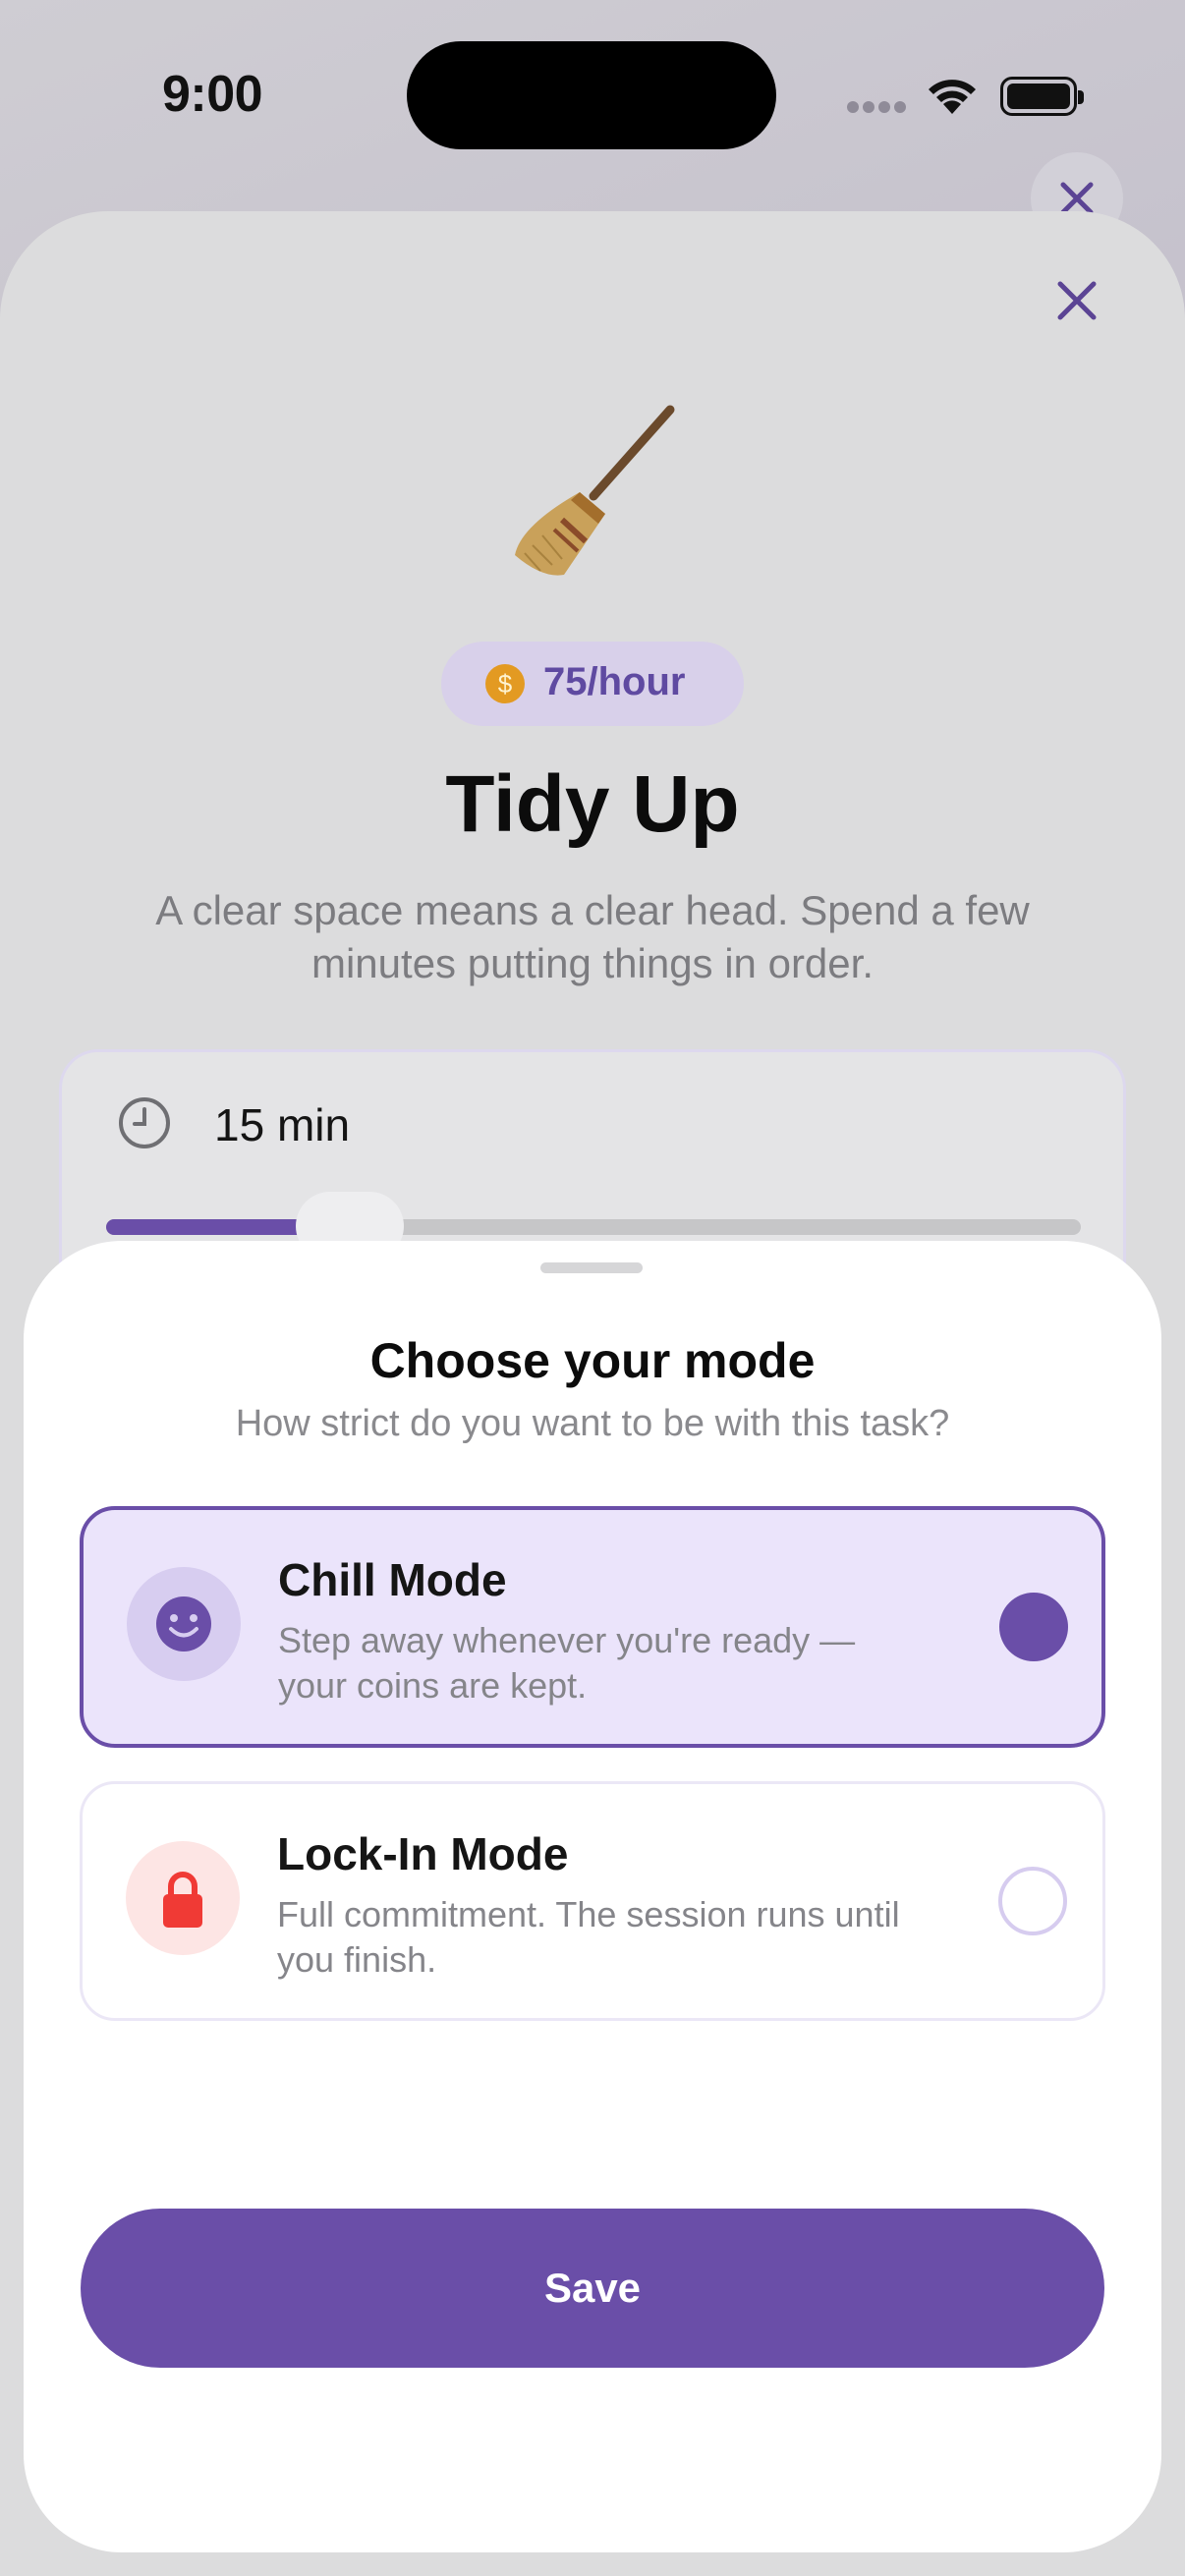  What do you see at coordinates (592, 2288) in the screenshot?
I see `save-button: Save` at bounding box center [592, 2288].